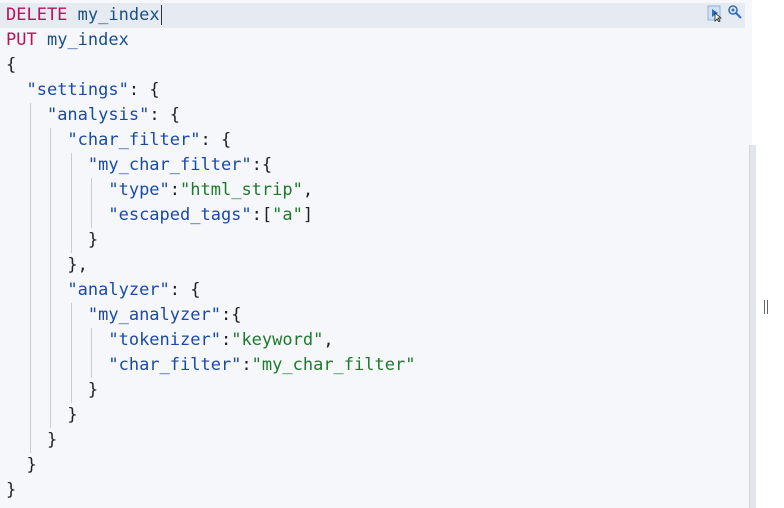  Describe the element at coordinates (164, 340) in the screenshot. I see `json-key: "tokenizer"` at that location.